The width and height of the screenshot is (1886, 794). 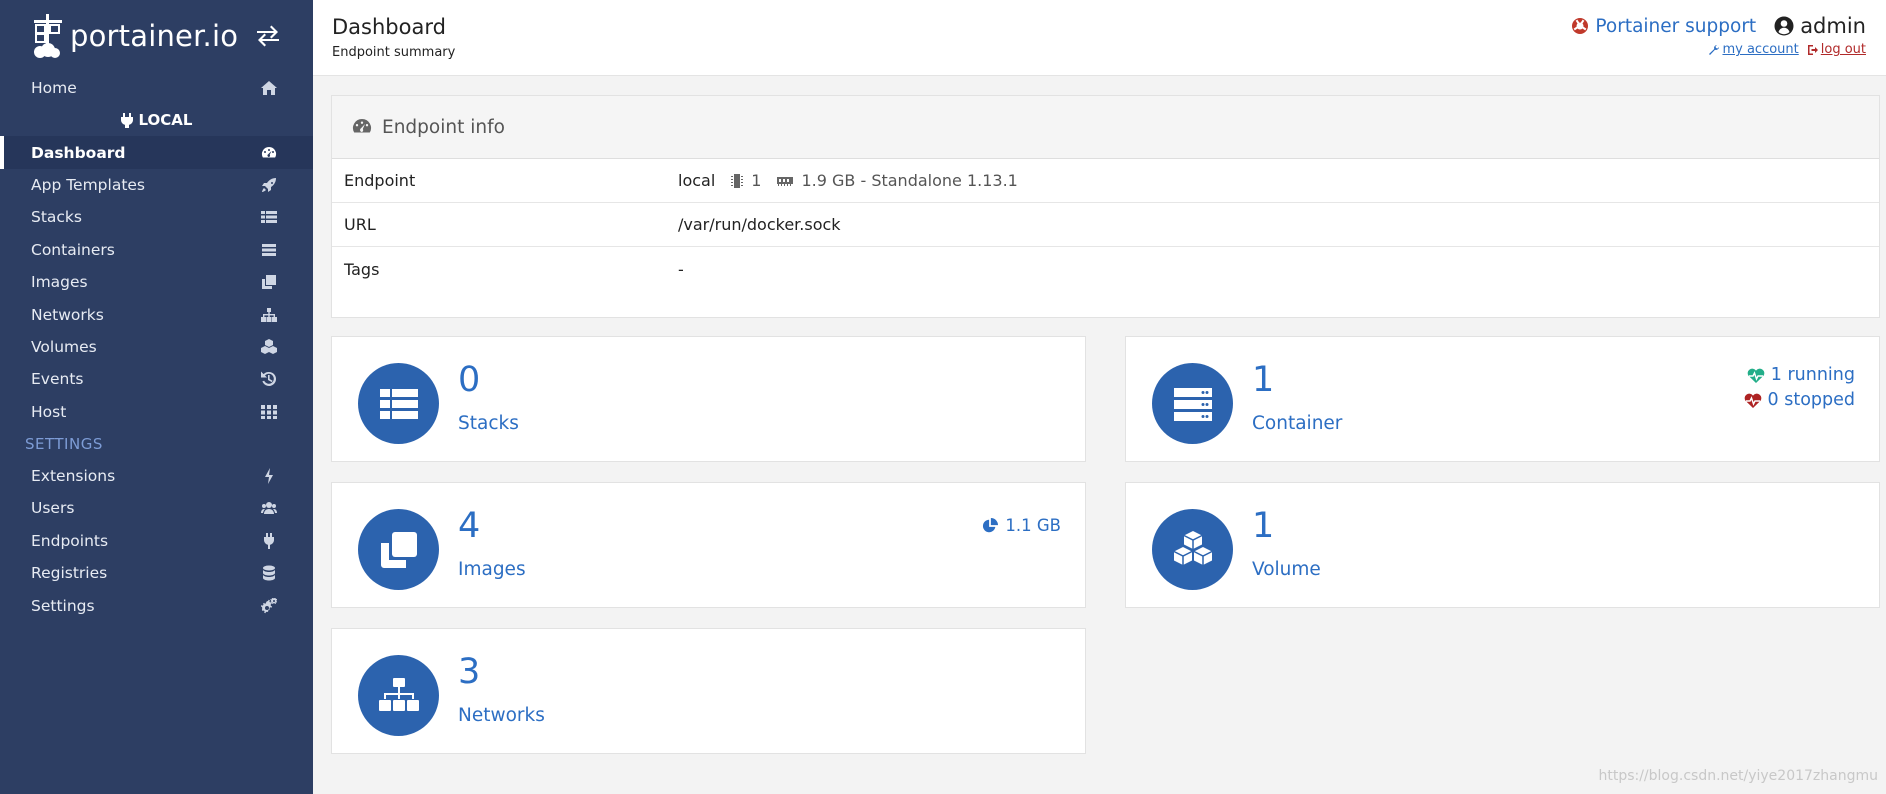 I want to click on current-user: admin, so click(x=1820, y=26).